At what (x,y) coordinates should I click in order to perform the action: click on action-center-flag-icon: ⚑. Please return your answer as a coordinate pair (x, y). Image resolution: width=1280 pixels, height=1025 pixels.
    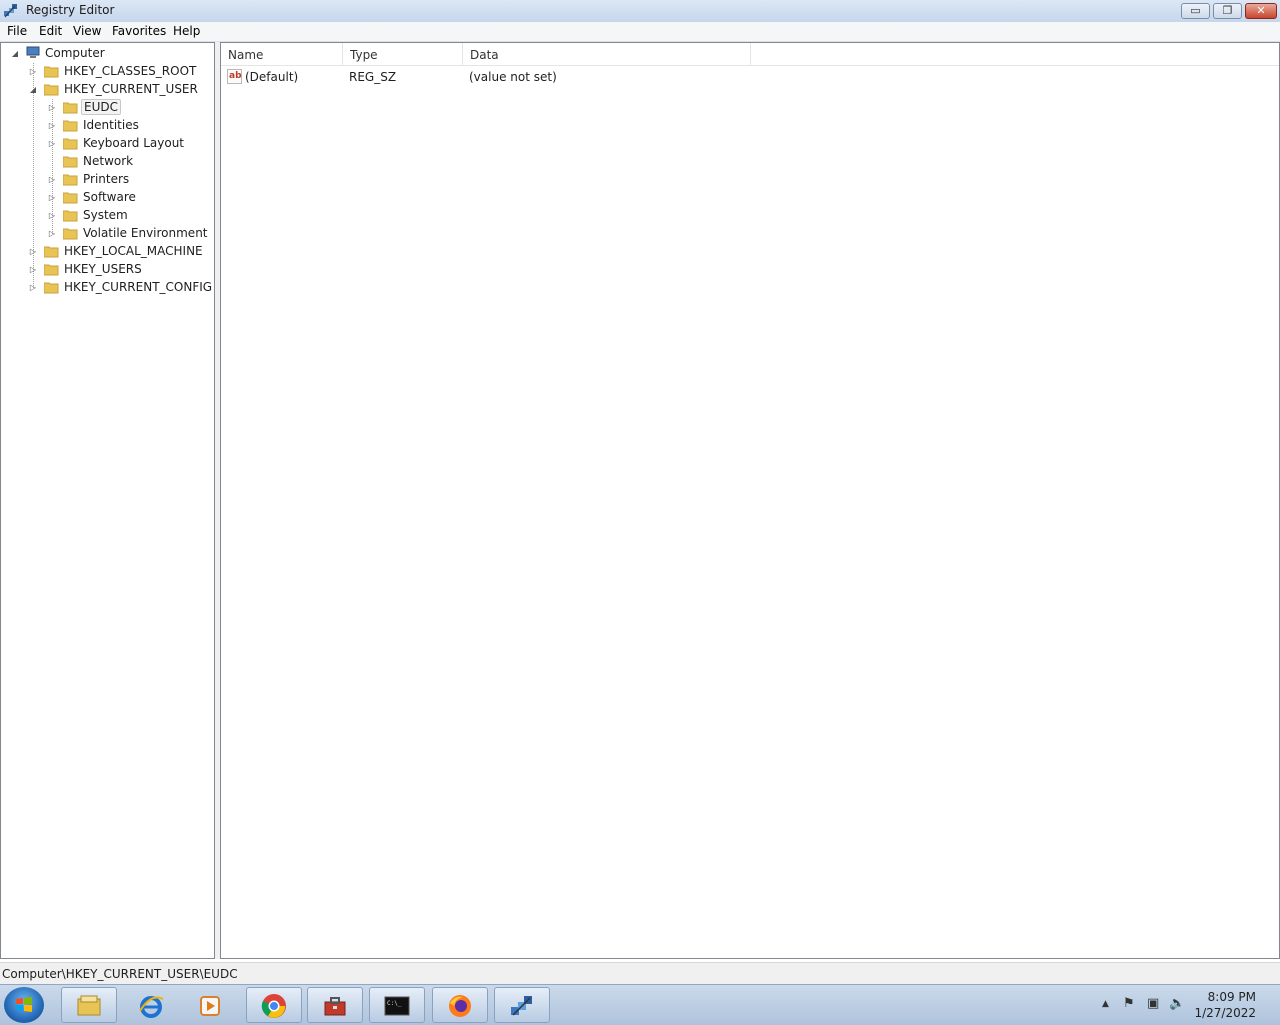
    Looking at the image, I should click on (1129, 1003).